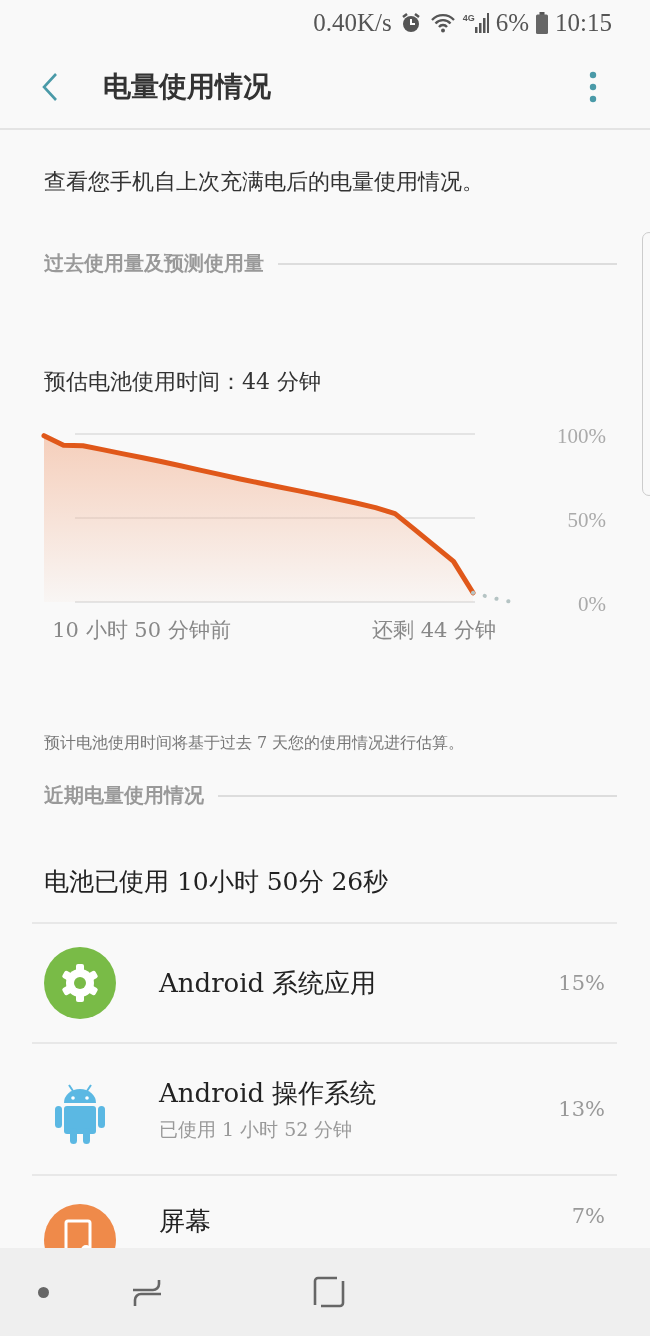 Image resolution: width=650 pixels, height=1336 pixels. I want to click on screen-title: 电量使用情况, so click(187, 87).